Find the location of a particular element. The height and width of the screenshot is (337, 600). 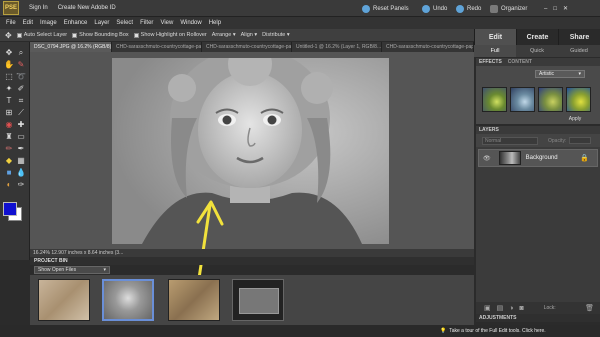

opacity-label: Opacity: is located at coordinates (557, 140).